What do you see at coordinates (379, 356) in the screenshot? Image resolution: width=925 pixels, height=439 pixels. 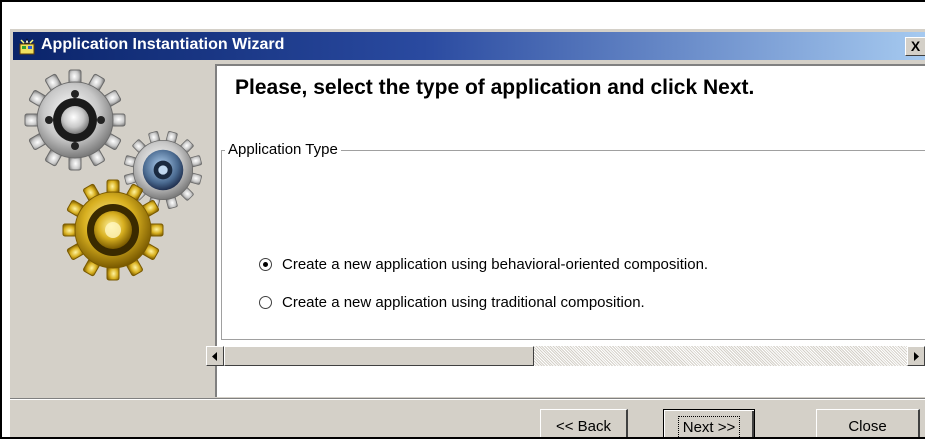 I see `scrollbar-thumb` at bounding box center [379, 356].